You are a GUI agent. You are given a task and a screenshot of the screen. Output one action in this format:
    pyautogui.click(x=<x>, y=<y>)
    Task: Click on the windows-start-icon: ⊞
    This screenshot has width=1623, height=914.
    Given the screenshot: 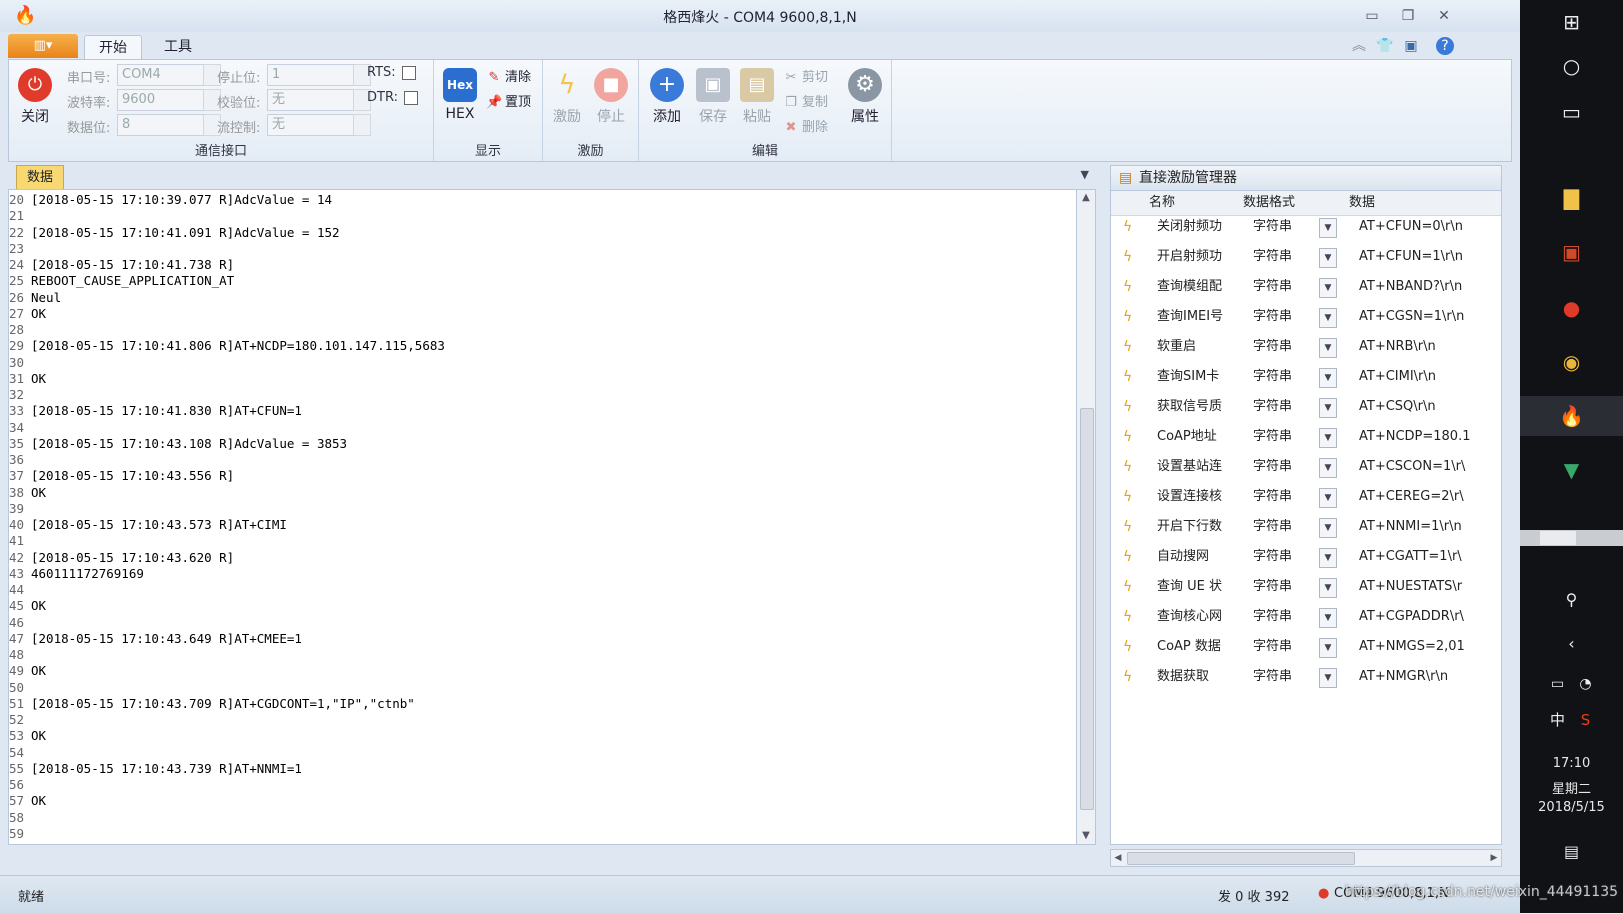 What is the action you would take?
    pyautogui.click(x=1571, y=22)
    